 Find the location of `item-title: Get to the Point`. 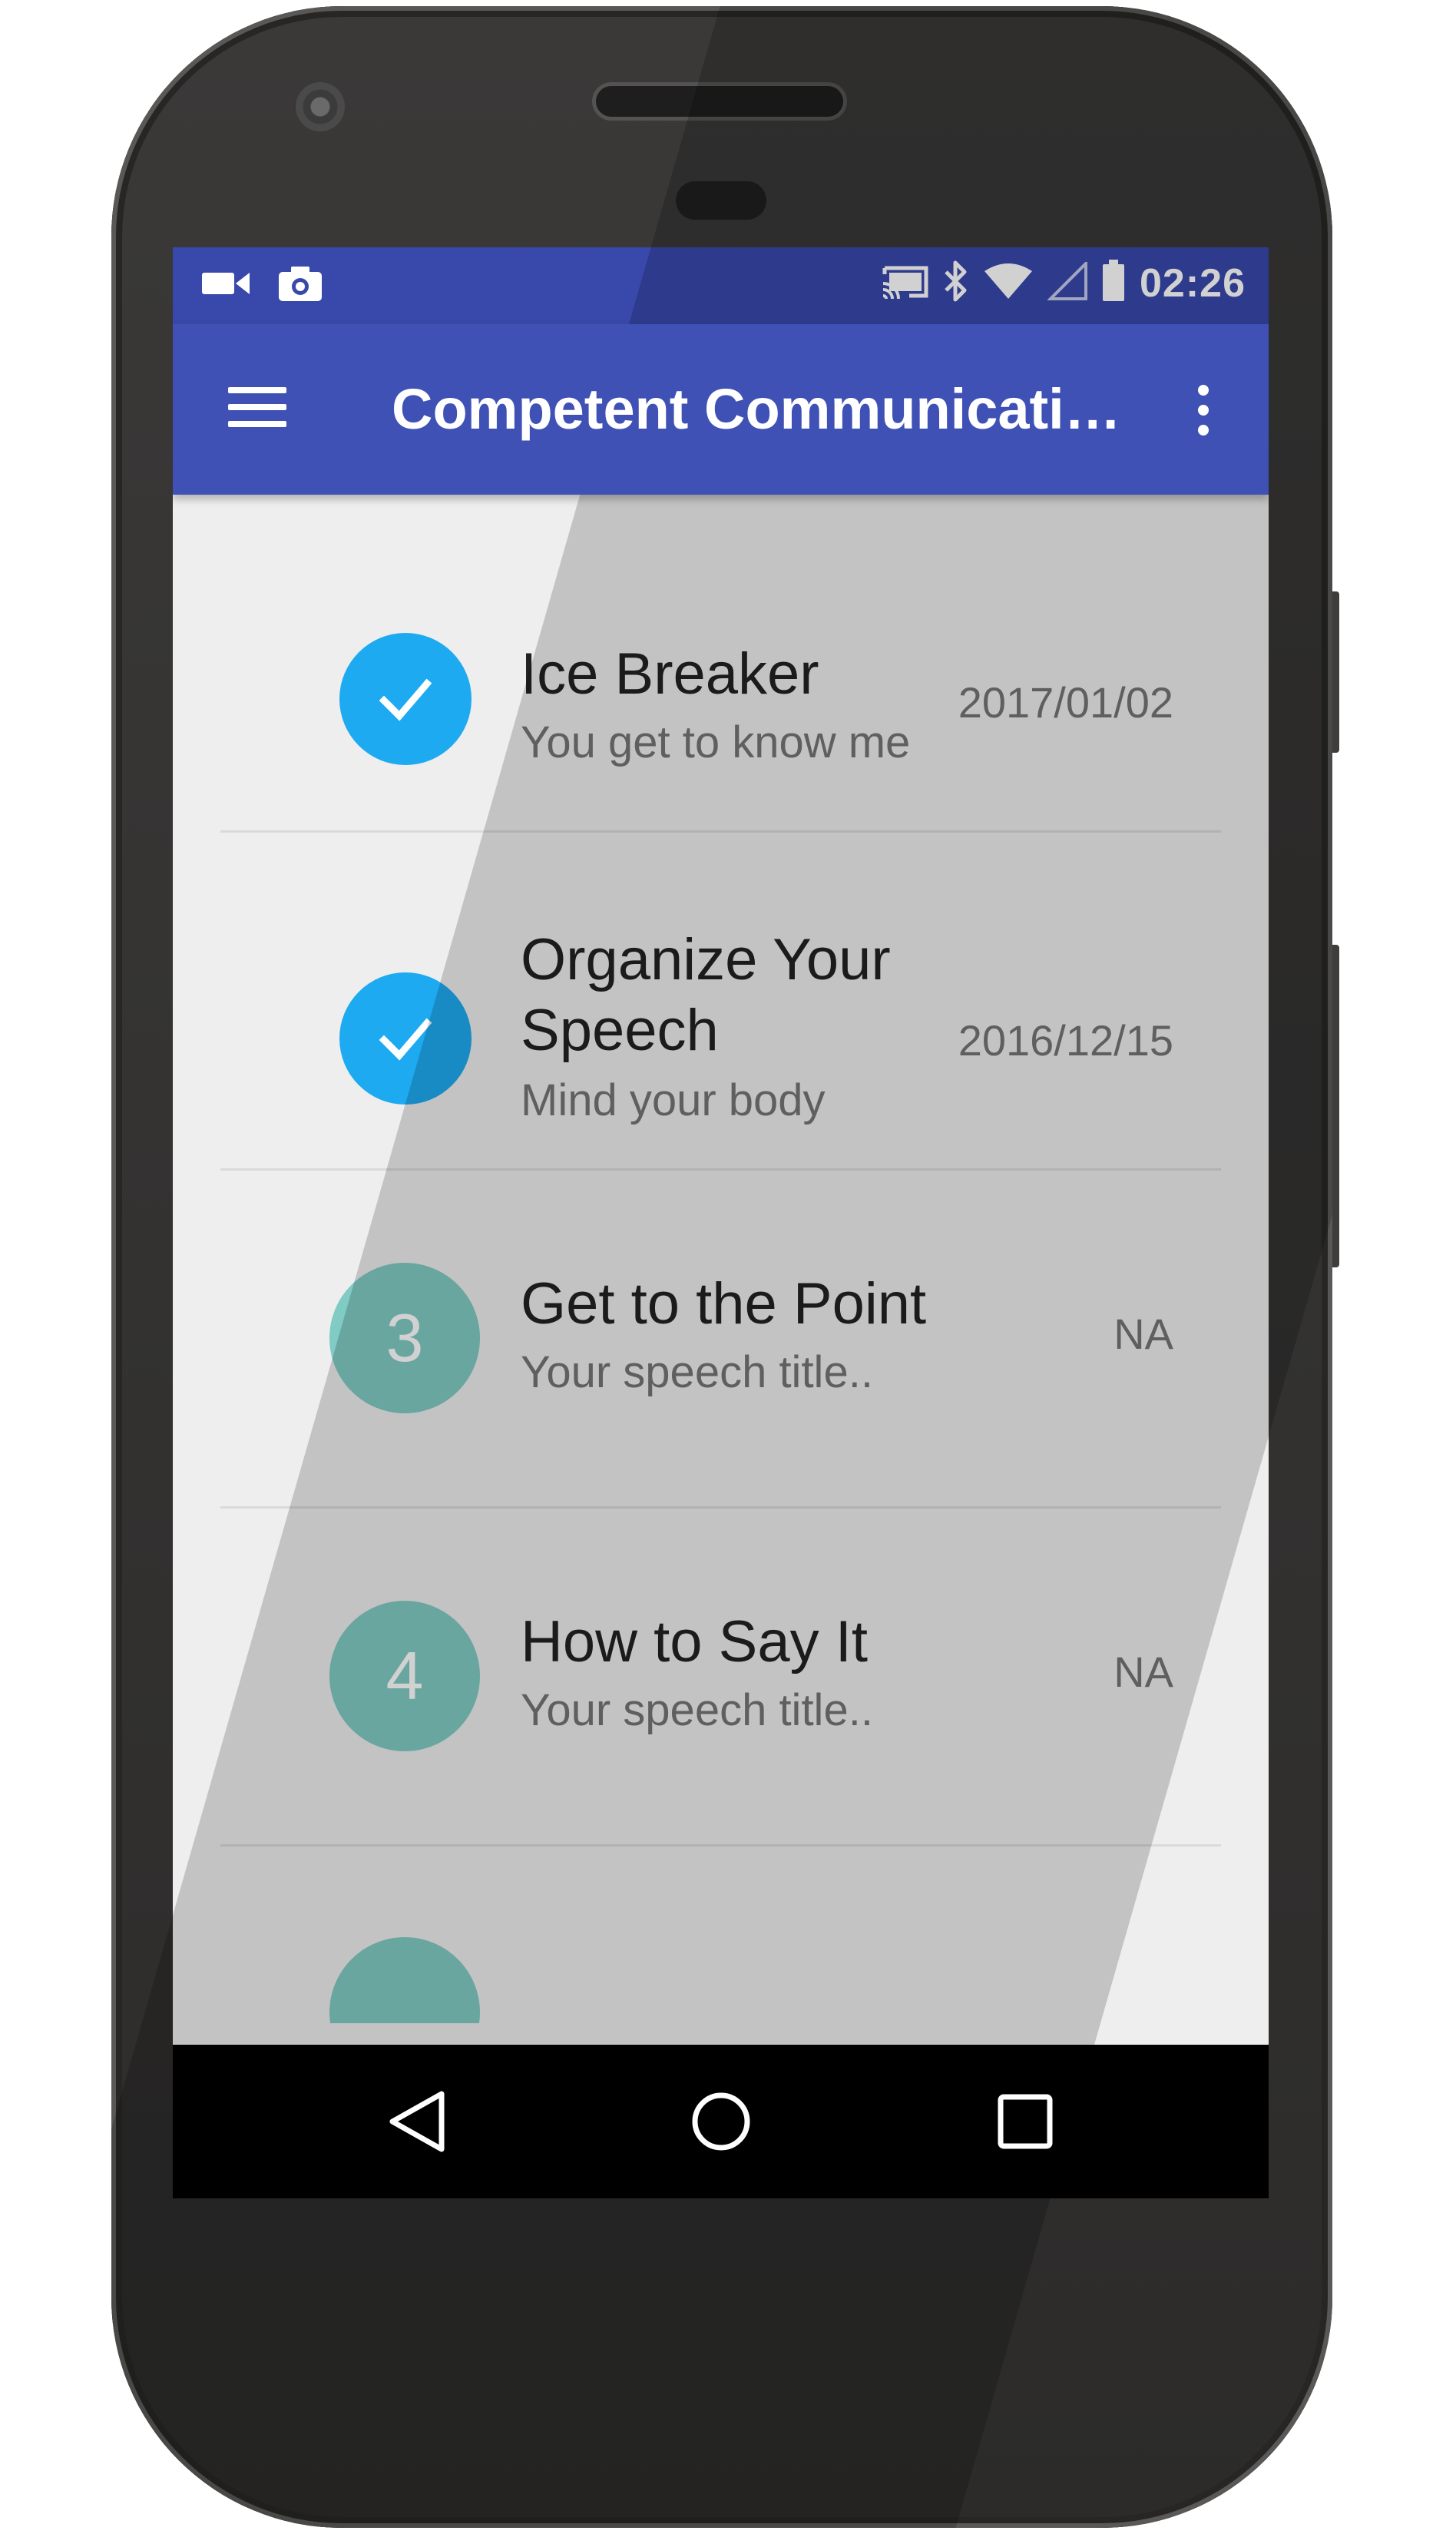

item-title: Get to the Point is located at coordinates (724, 1304).